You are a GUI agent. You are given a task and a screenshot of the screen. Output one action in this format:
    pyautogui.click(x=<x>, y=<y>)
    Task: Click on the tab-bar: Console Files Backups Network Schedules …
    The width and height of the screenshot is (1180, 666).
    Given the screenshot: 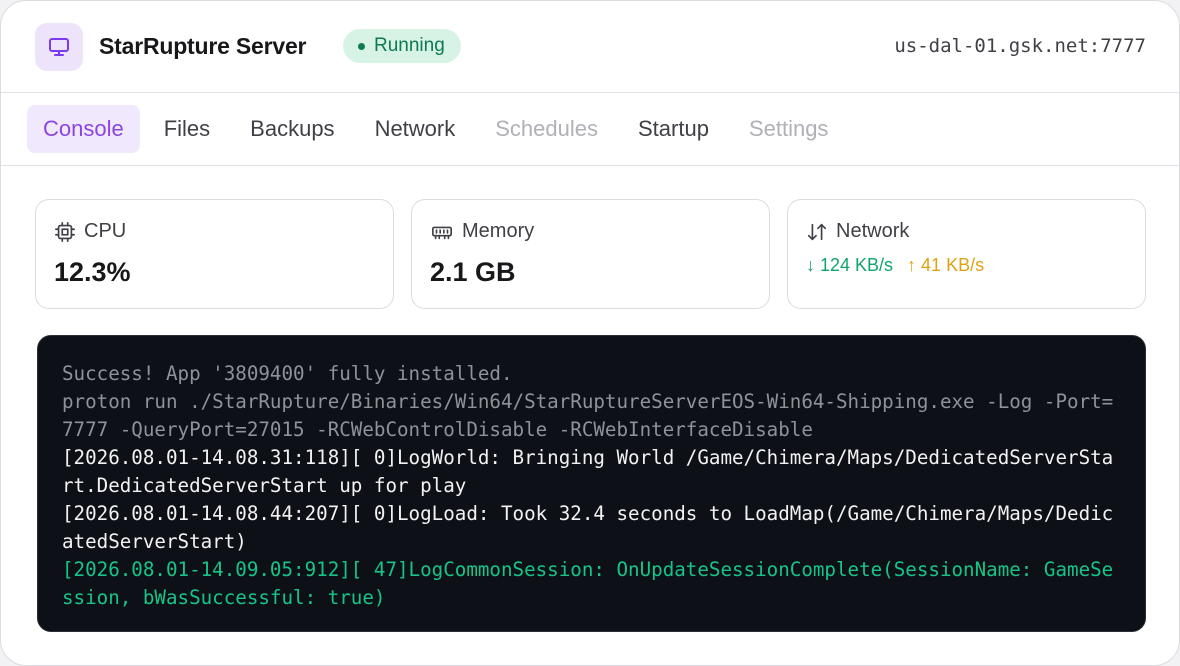 What is the action you would take?
    pyautogui.click(x=439, y=129)
    